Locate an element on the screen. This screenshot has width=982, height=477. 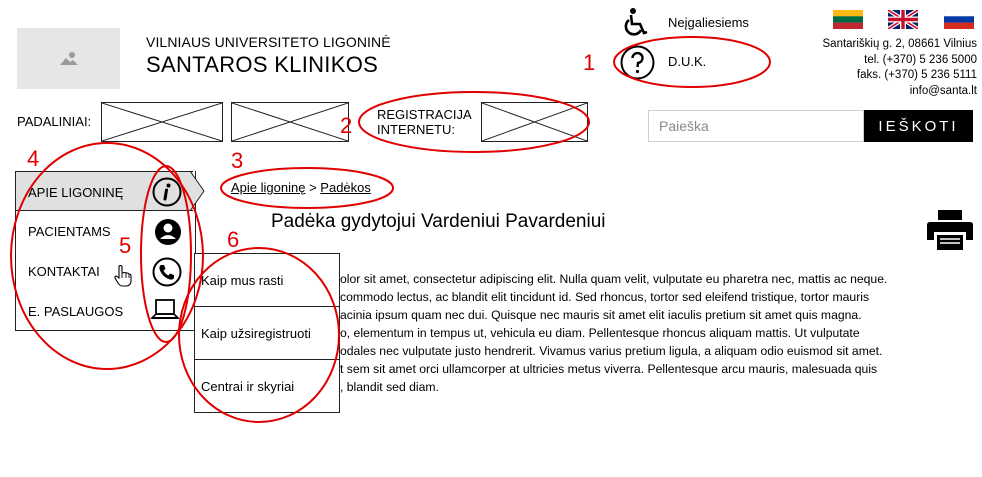
breadcrumb-link-padekos: Padėkos is located at coordinates (345, 187).